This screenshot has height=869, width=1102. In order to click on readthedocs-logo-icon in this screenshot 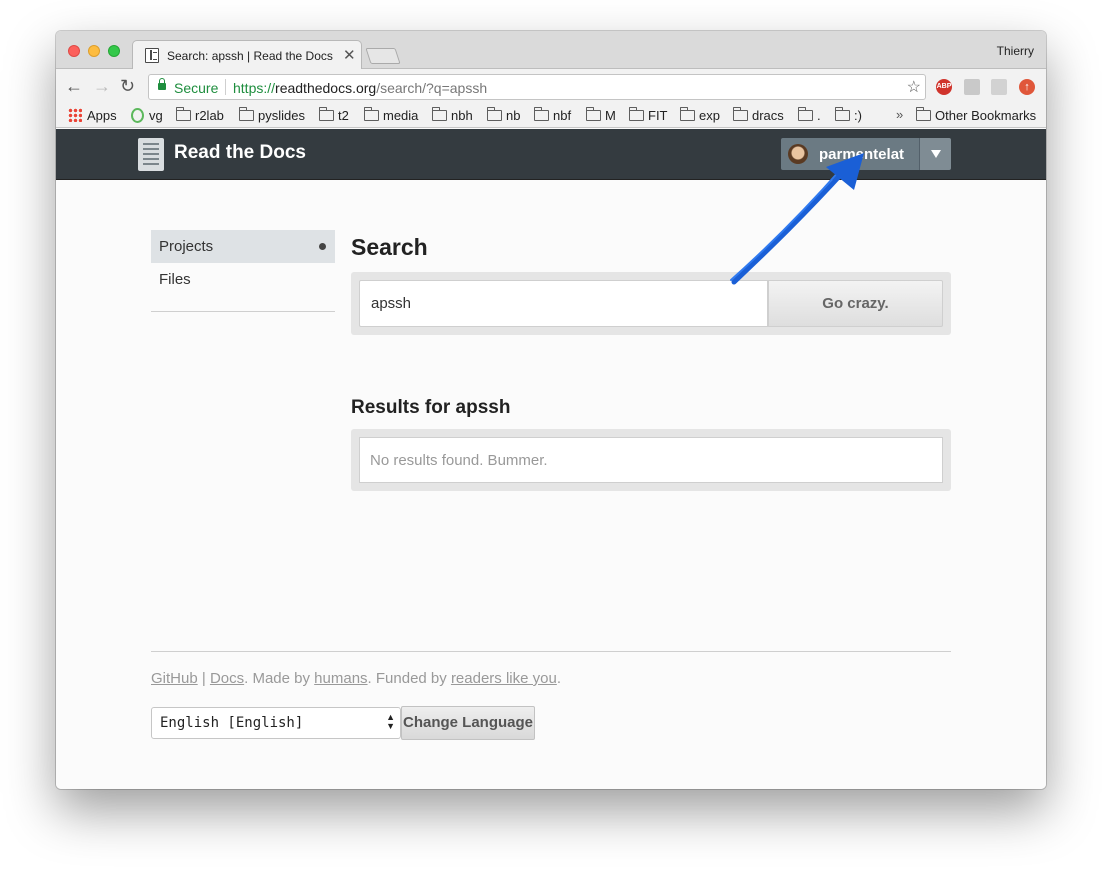, I will do `click(151, 154)`.